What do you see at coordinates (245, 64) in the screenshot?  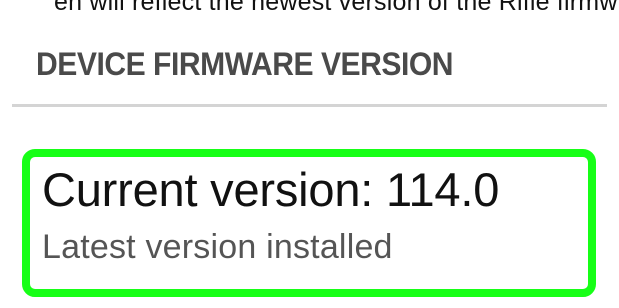 I see `section-title-device-firmware-version: DEVICE FIRMWARE VERSION` at bounding box center [245, 64].